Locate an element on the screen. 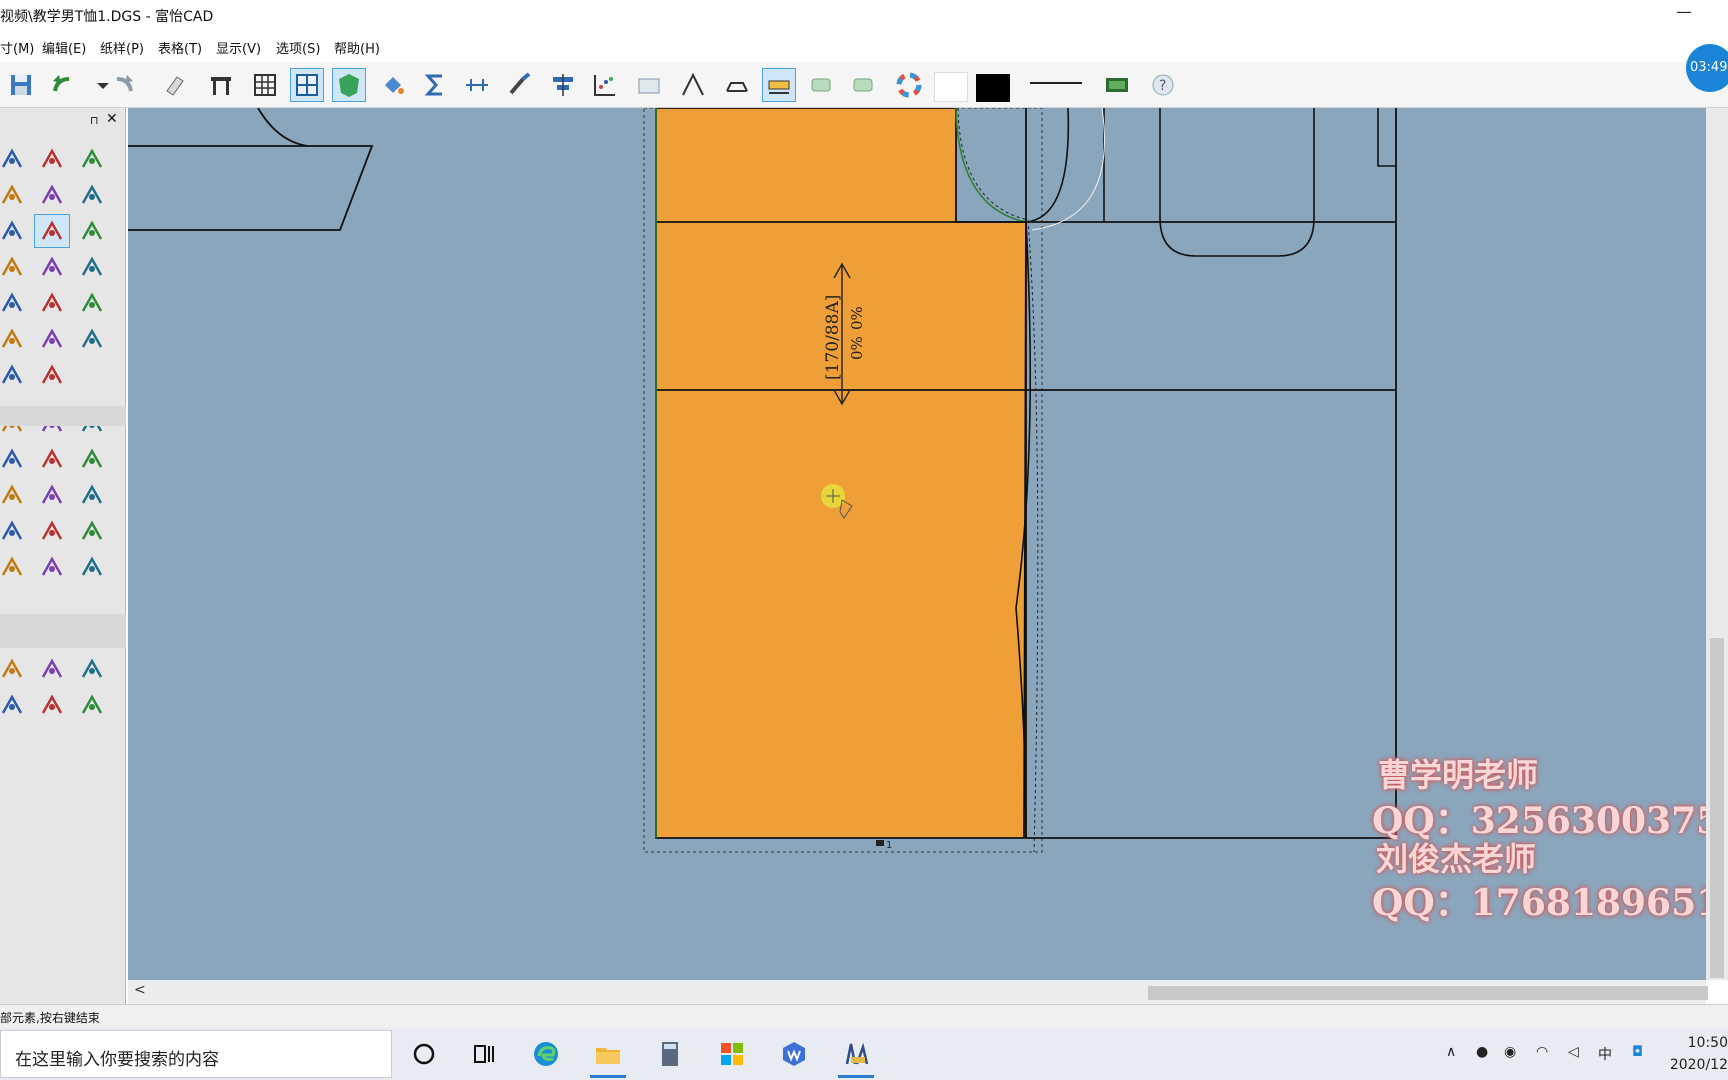 The width and height of the screenshot is (1728, 1080). scatter-icon is located at coordinates (605, 85).